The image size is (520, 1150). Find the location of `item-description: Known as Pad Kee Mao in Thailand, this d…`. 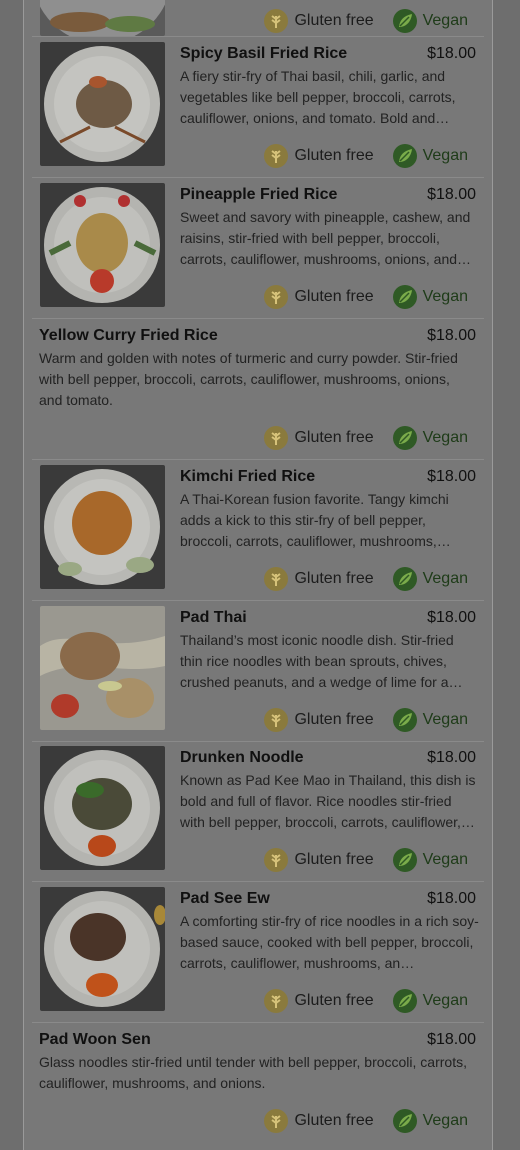

item-description: Known as Pad Kee Mao in Thailand, this d… is located at coordinates (328, 801).